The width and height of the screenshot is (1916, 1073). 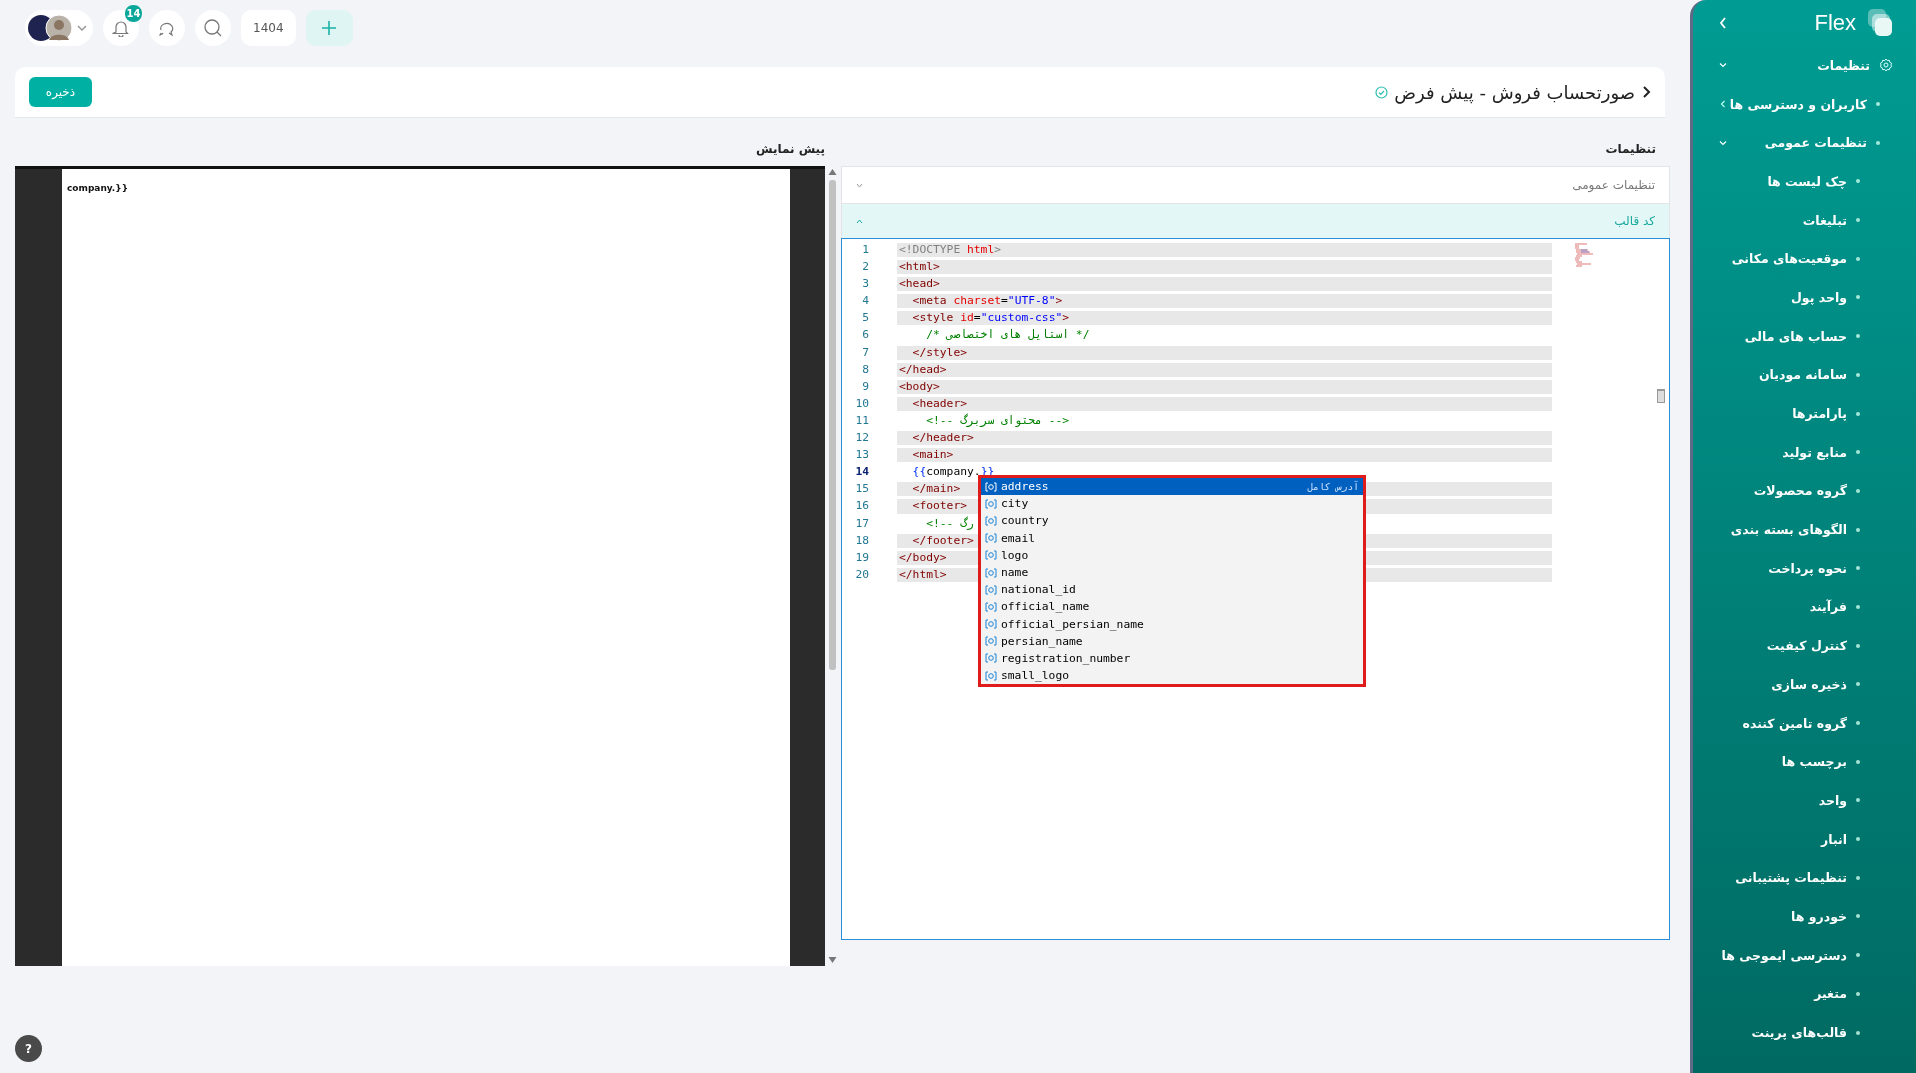 What do you see at coordinates (861, 557) in the screenshot?
I see `line-number: 19` at bounding box center [861, 557].